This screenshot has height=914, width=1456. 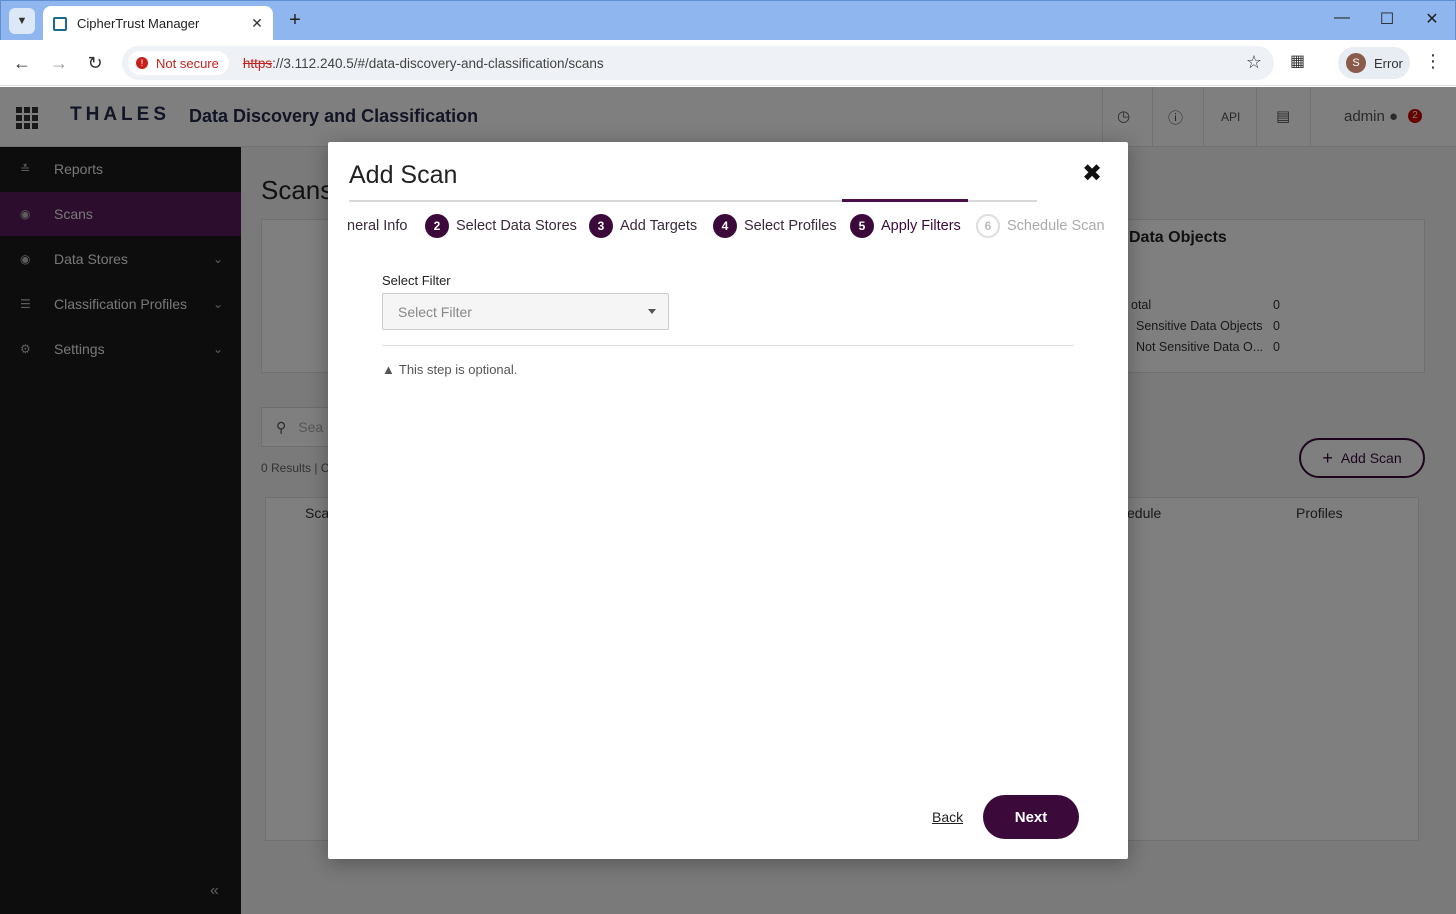 What do you see at coordinates (295, 20) in the screenshot?
I see `new-tab-icon: +` at bounding box center [295, 20].